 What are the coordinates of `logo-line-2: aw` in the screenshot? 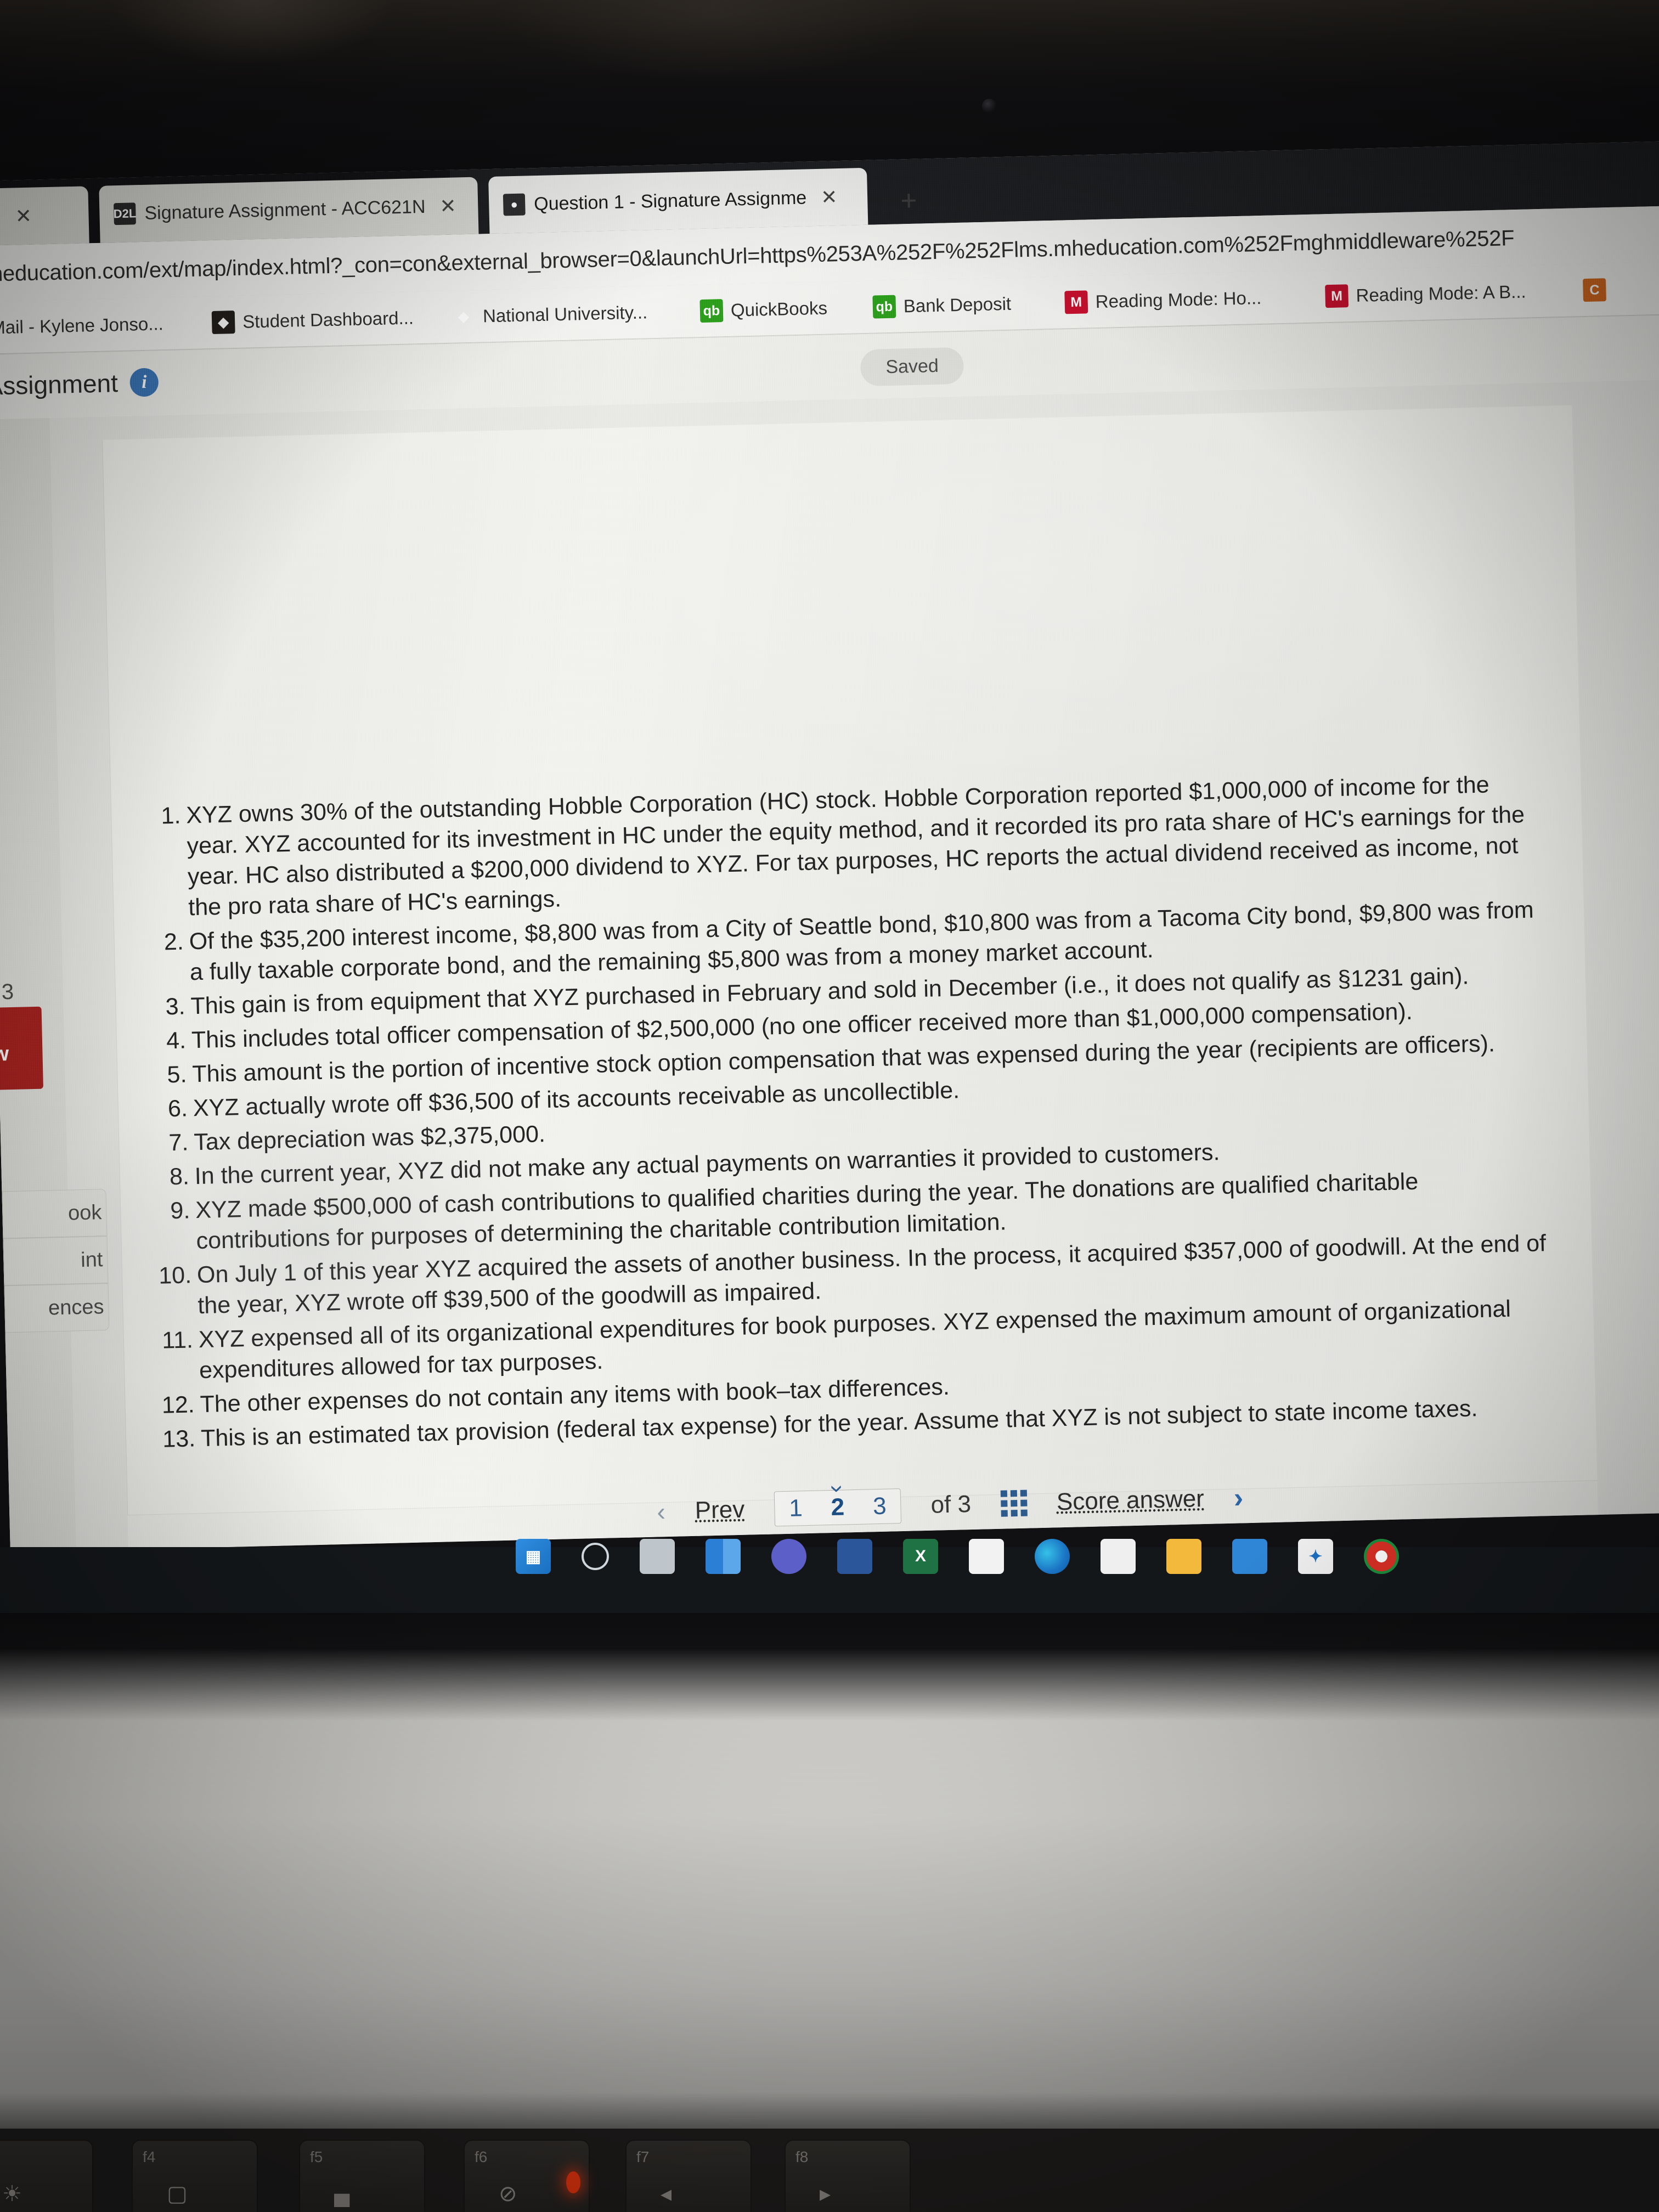 It's located at (4, 1054).